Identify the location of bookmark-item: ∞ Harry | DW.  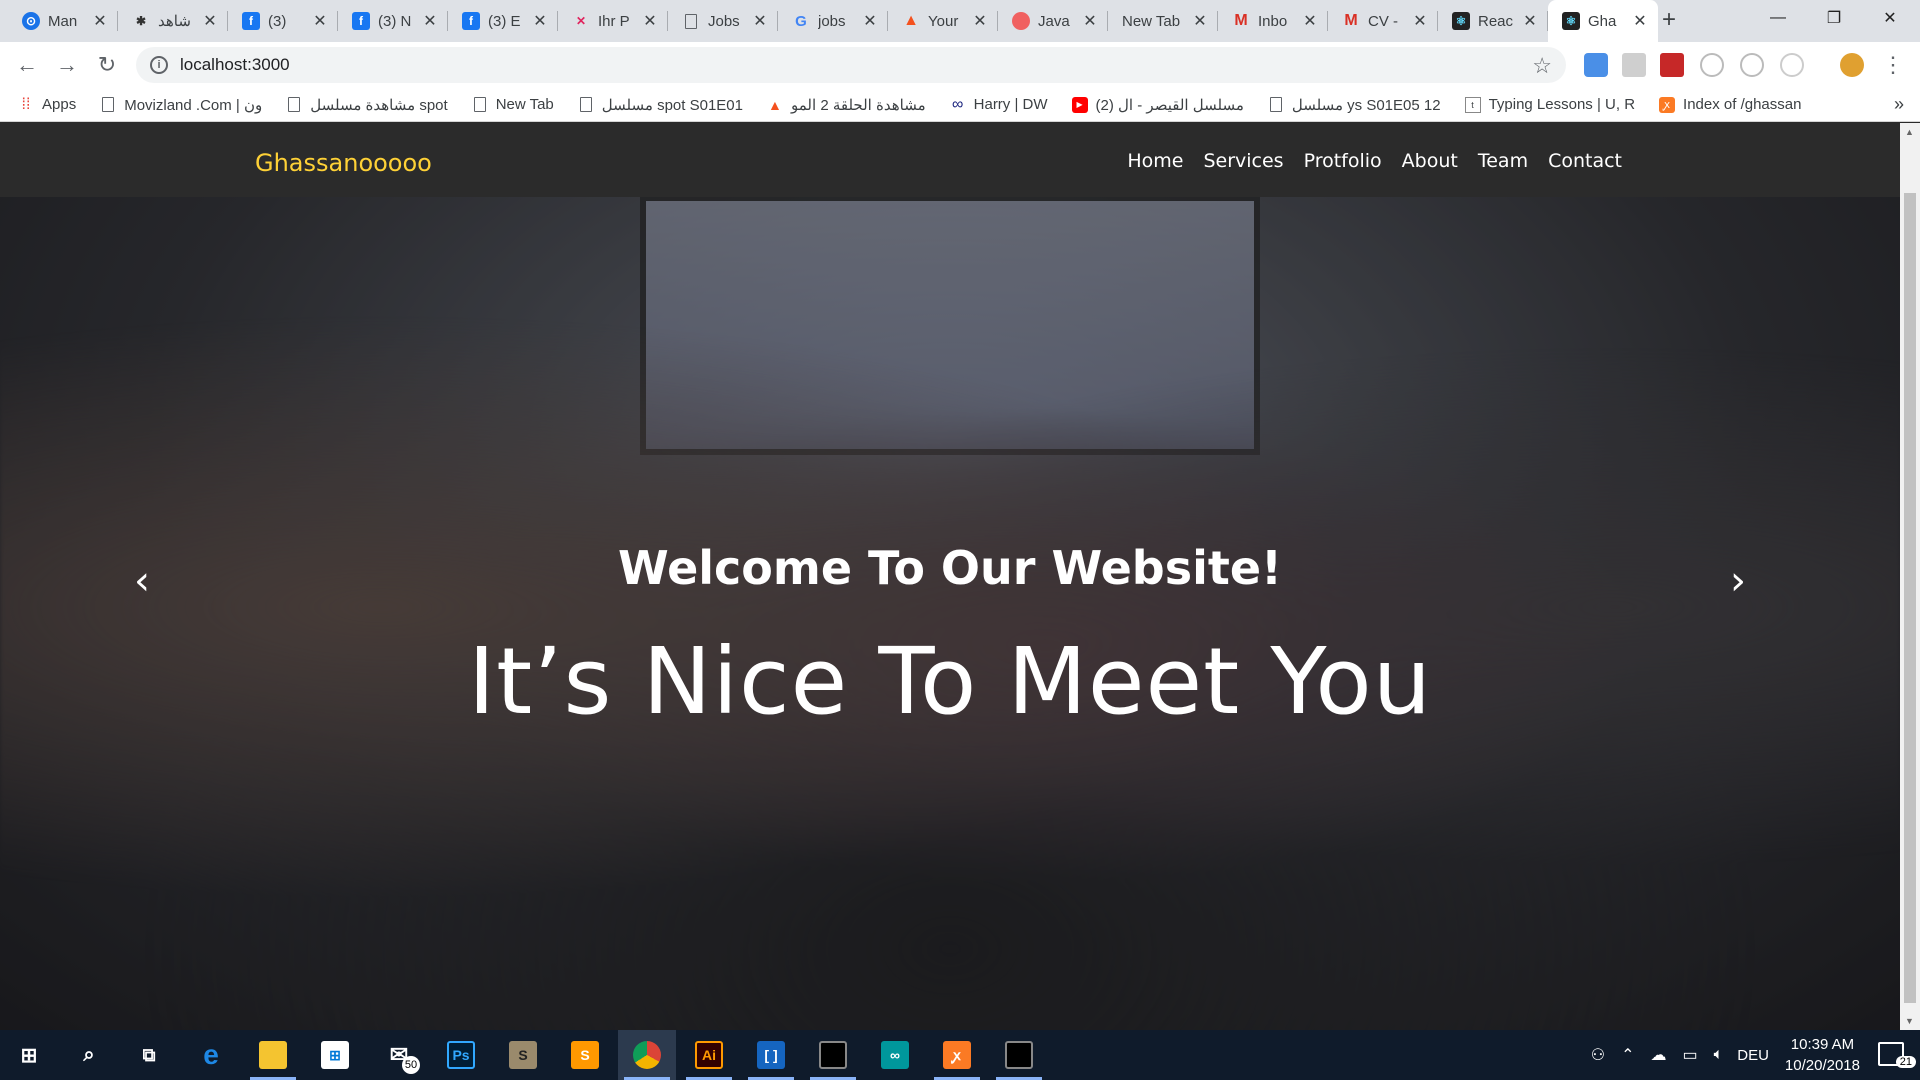
(999, 105).